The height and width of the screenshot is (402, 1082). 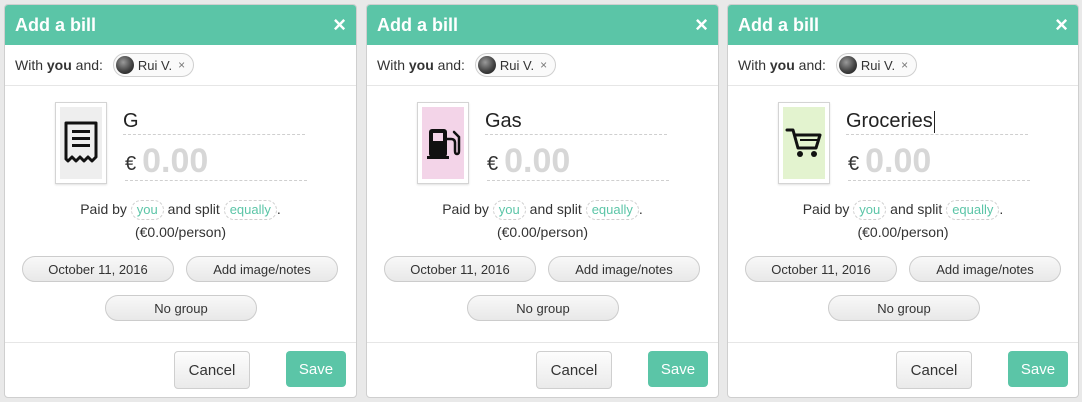 I want to click on description-input: Gas, so click(x=576, y=121).